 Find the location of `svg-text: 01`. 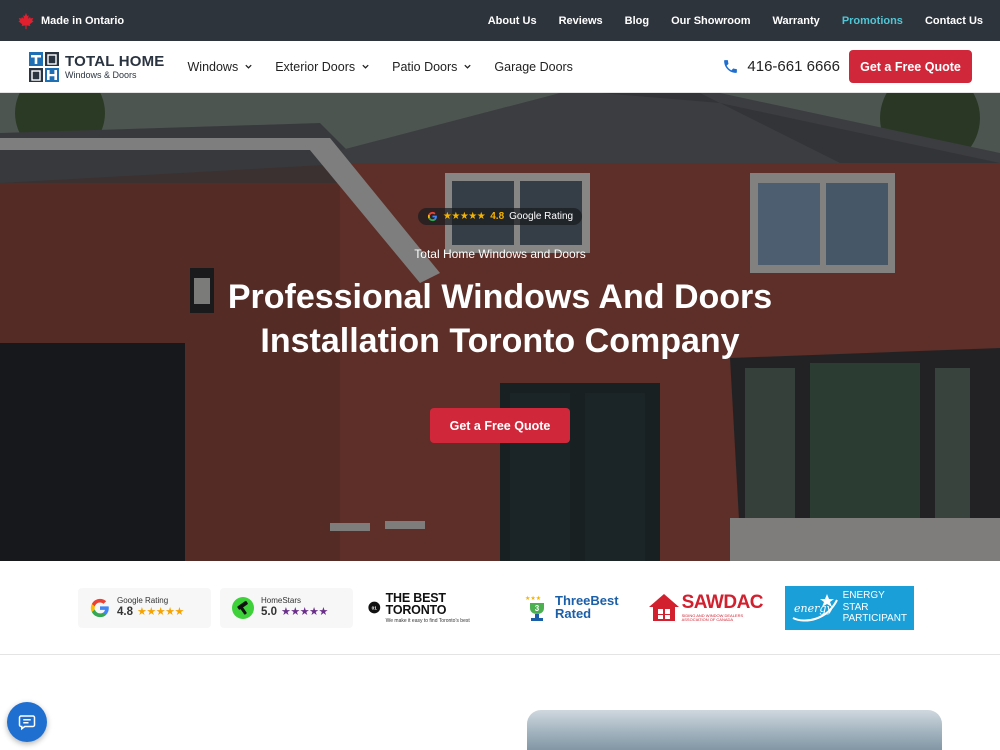

svg-text: 01 is located at coordinates (375, 608).